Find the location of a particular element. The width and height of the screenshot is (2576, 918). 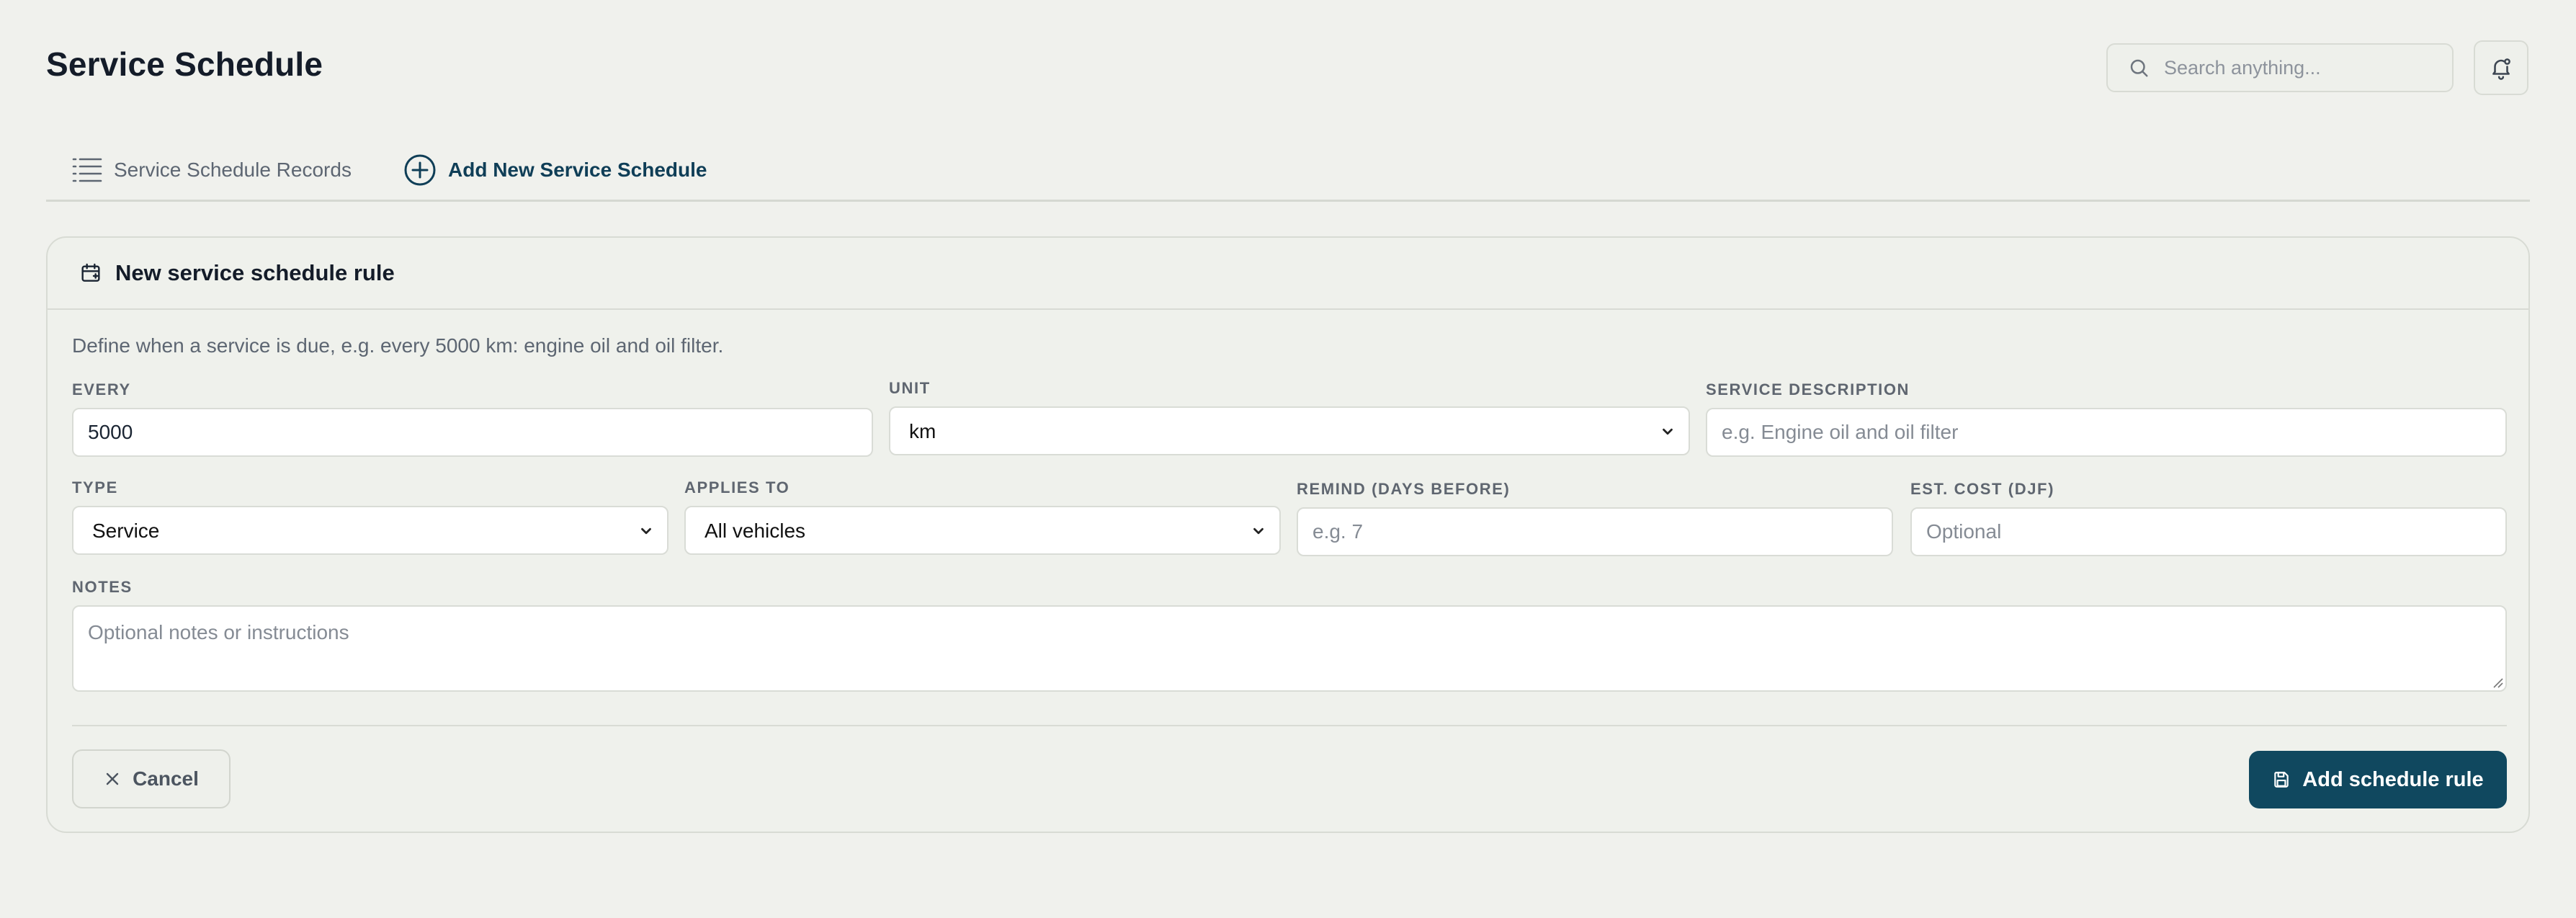

bell-icon is located at coordinates (2501, 69).